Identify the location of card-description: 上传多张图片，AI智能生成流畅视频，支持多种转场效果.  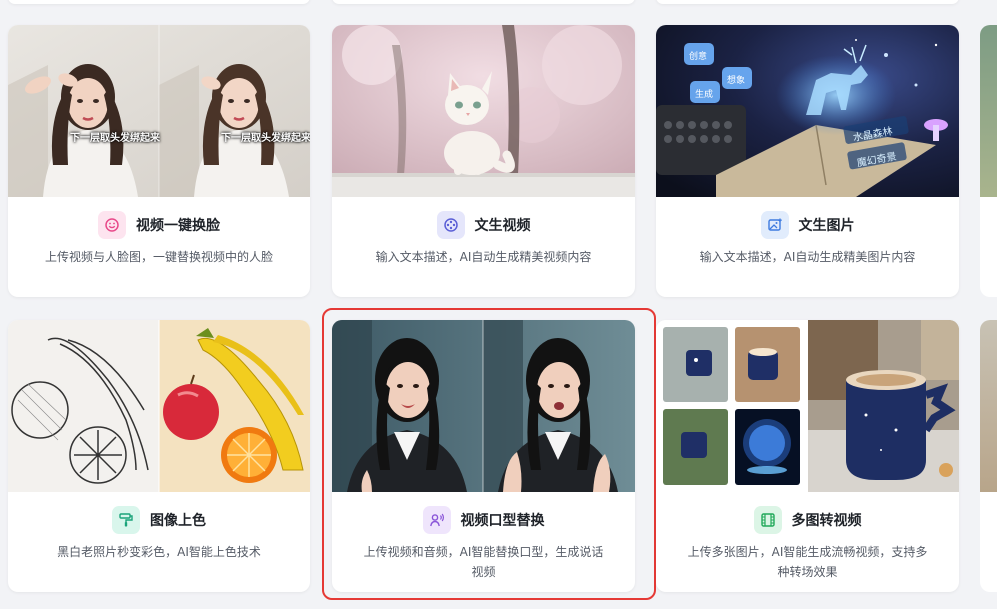
(807, 562).